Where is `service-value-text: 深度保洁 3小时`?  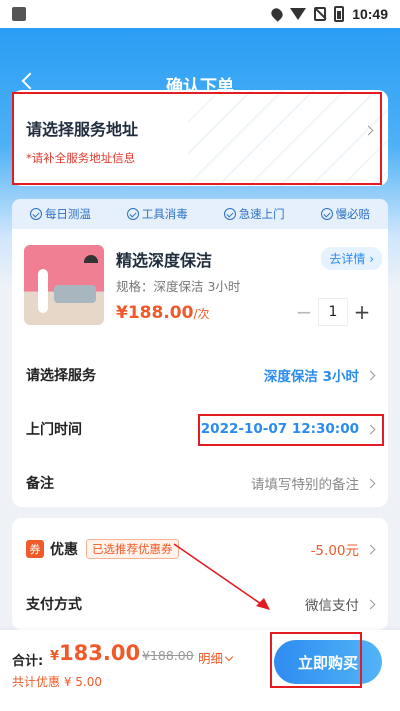 service-value-text: 深度保洁 3小时 is located at coordinates (311, 377).